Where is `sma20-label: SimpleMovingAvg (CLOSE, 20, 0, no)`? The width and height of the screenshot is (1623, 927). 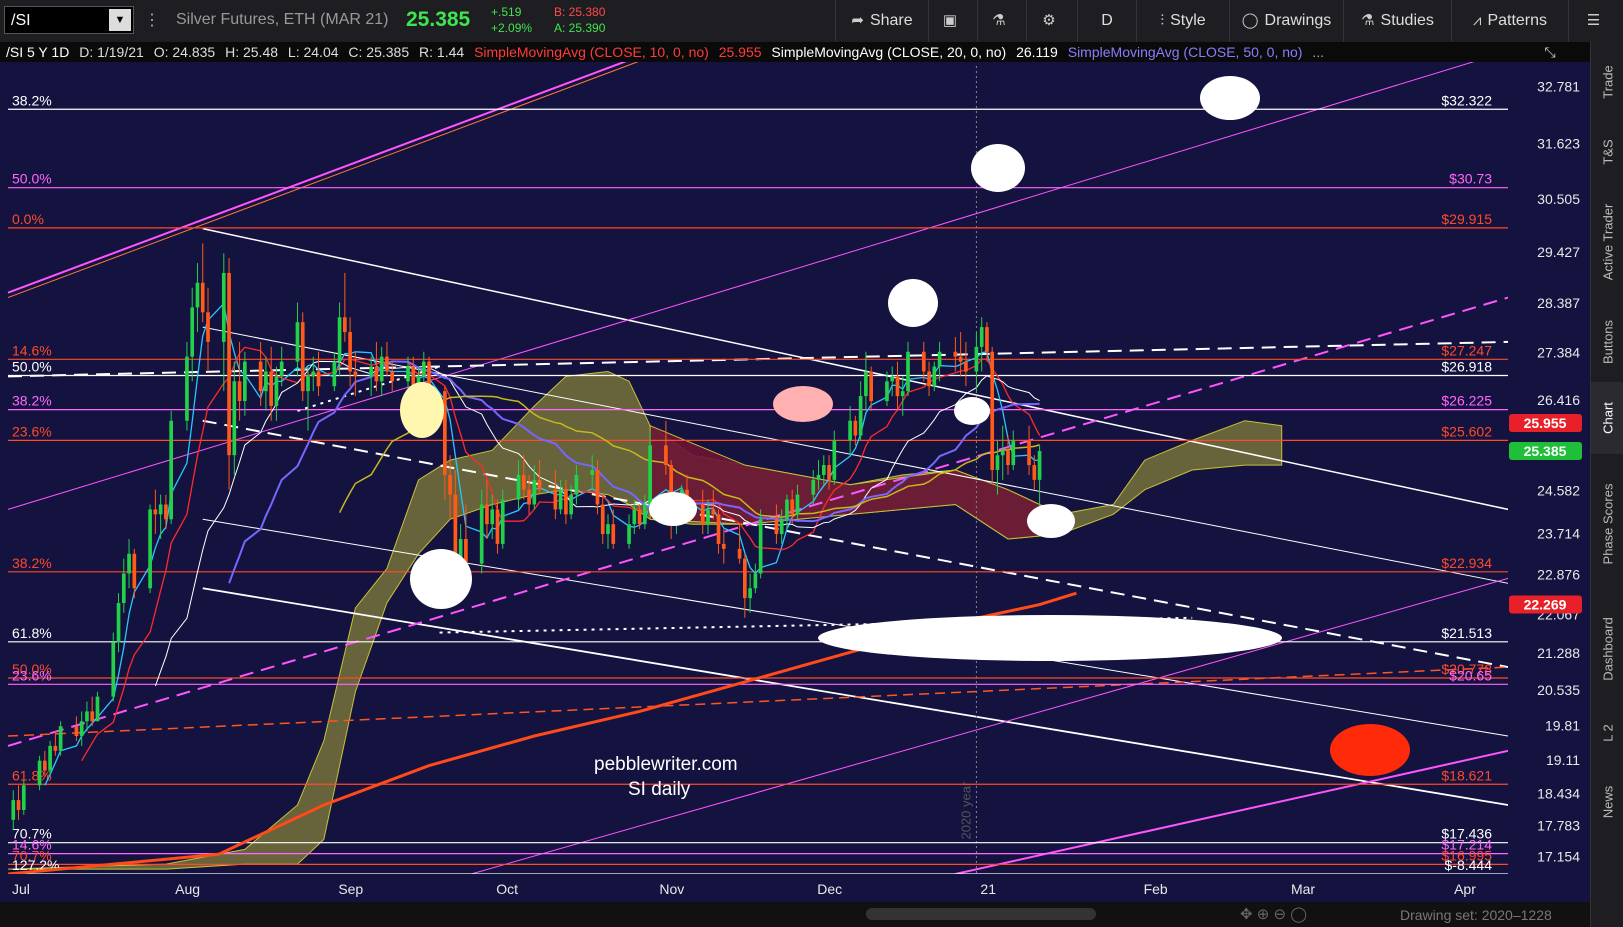
sma20-label: SimpleMovingAvg (CLOSE, 20, 0, no) is located at coordinates (888, 52).